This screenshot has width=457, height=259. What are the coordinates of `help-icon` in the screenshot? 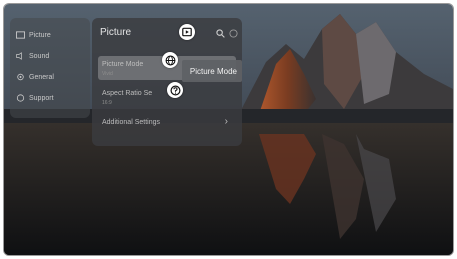 It's located at (233, 33).